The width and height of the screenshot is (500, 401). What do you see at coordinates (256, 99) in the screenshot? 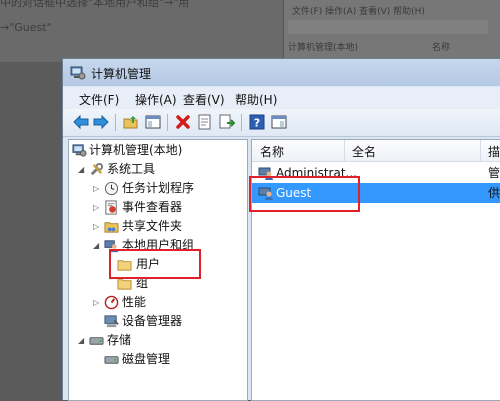
I see `menu-help: 帮助(H)` at bounding box center [256, 99].